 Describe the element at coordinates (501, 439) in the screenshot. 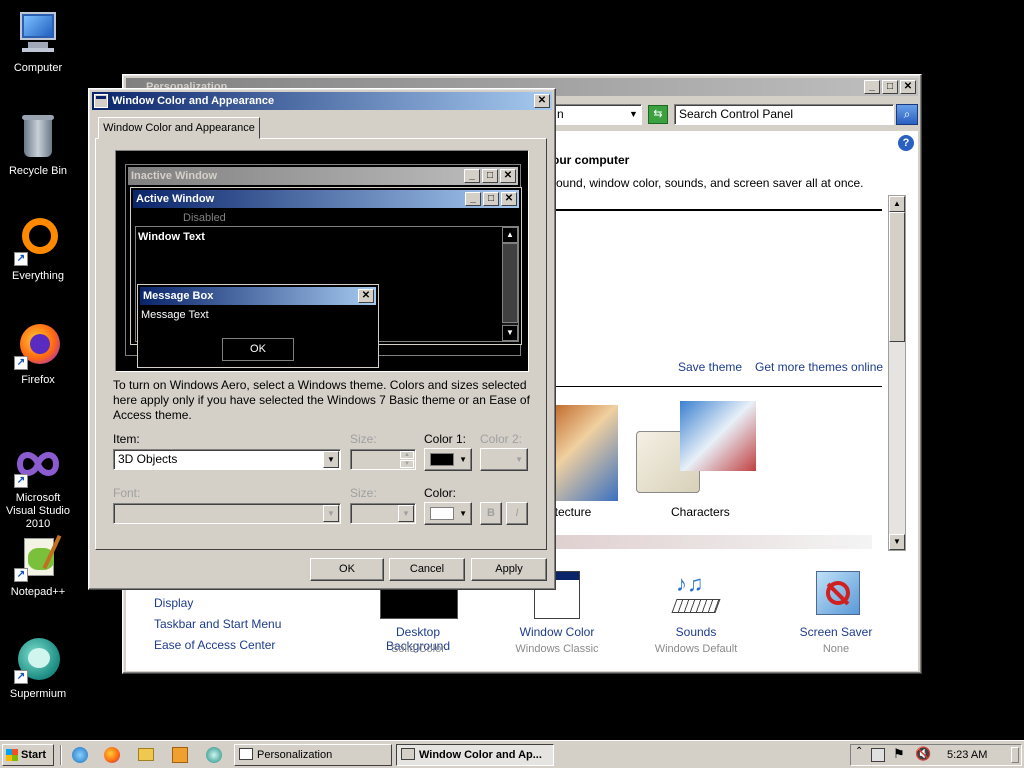

I see `color2-label: Color 2:` at that location.